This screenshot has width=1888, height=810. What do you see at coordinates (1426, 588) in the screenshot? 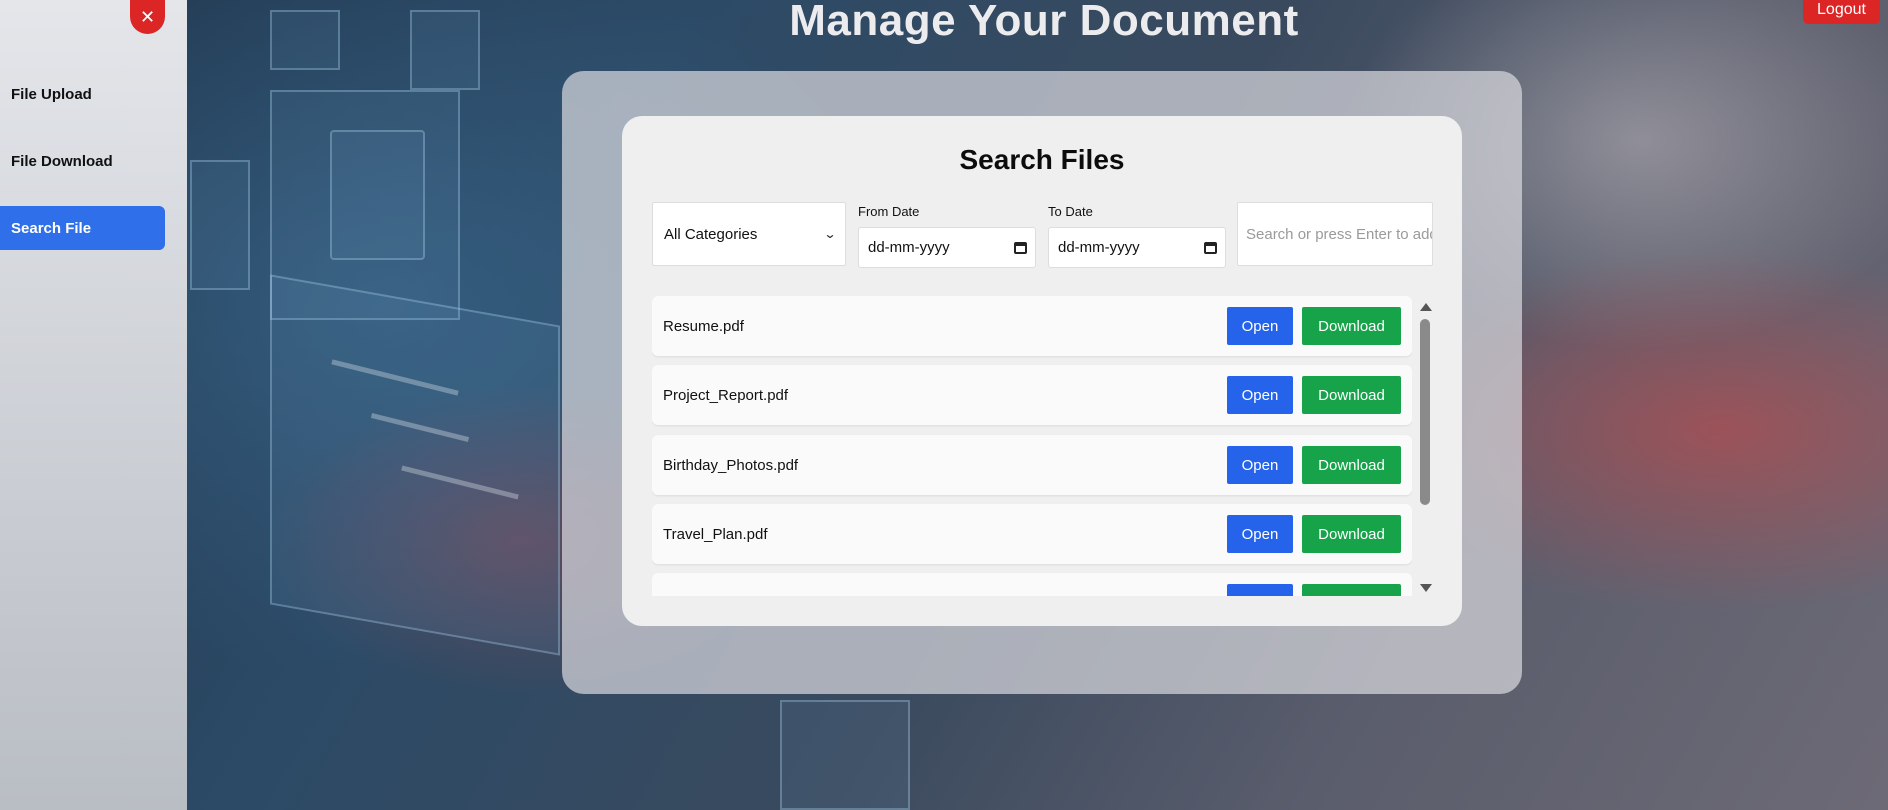
I see `scroll-down-arrow-icon` at bounding box center [1426, 588].